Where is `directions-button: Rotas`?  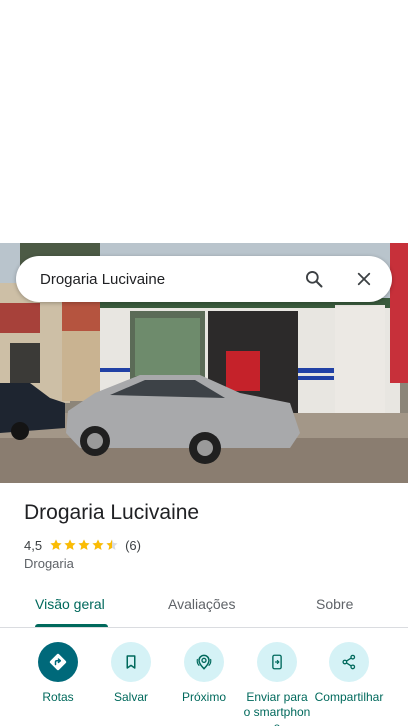
directions-button: Rotas is located at coordinates (58, 673).